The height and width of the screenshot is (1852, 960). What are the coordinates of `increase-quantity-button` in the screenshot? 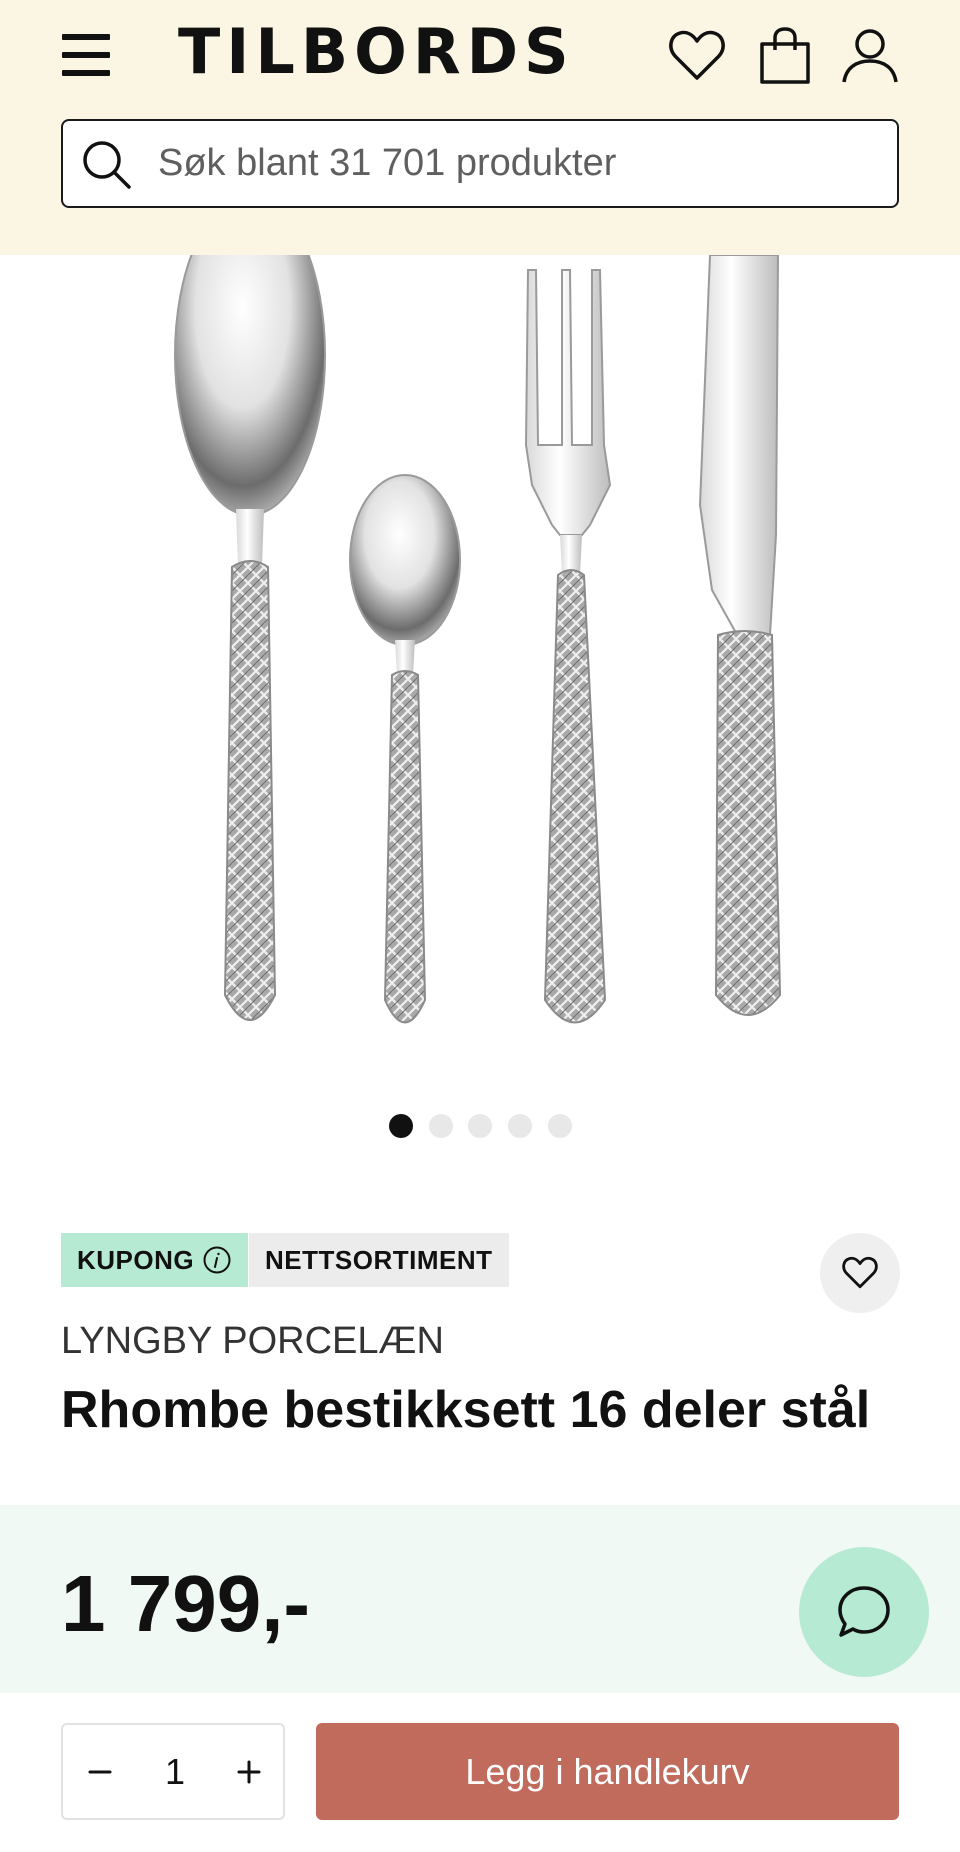 It's located at (249, 1772).